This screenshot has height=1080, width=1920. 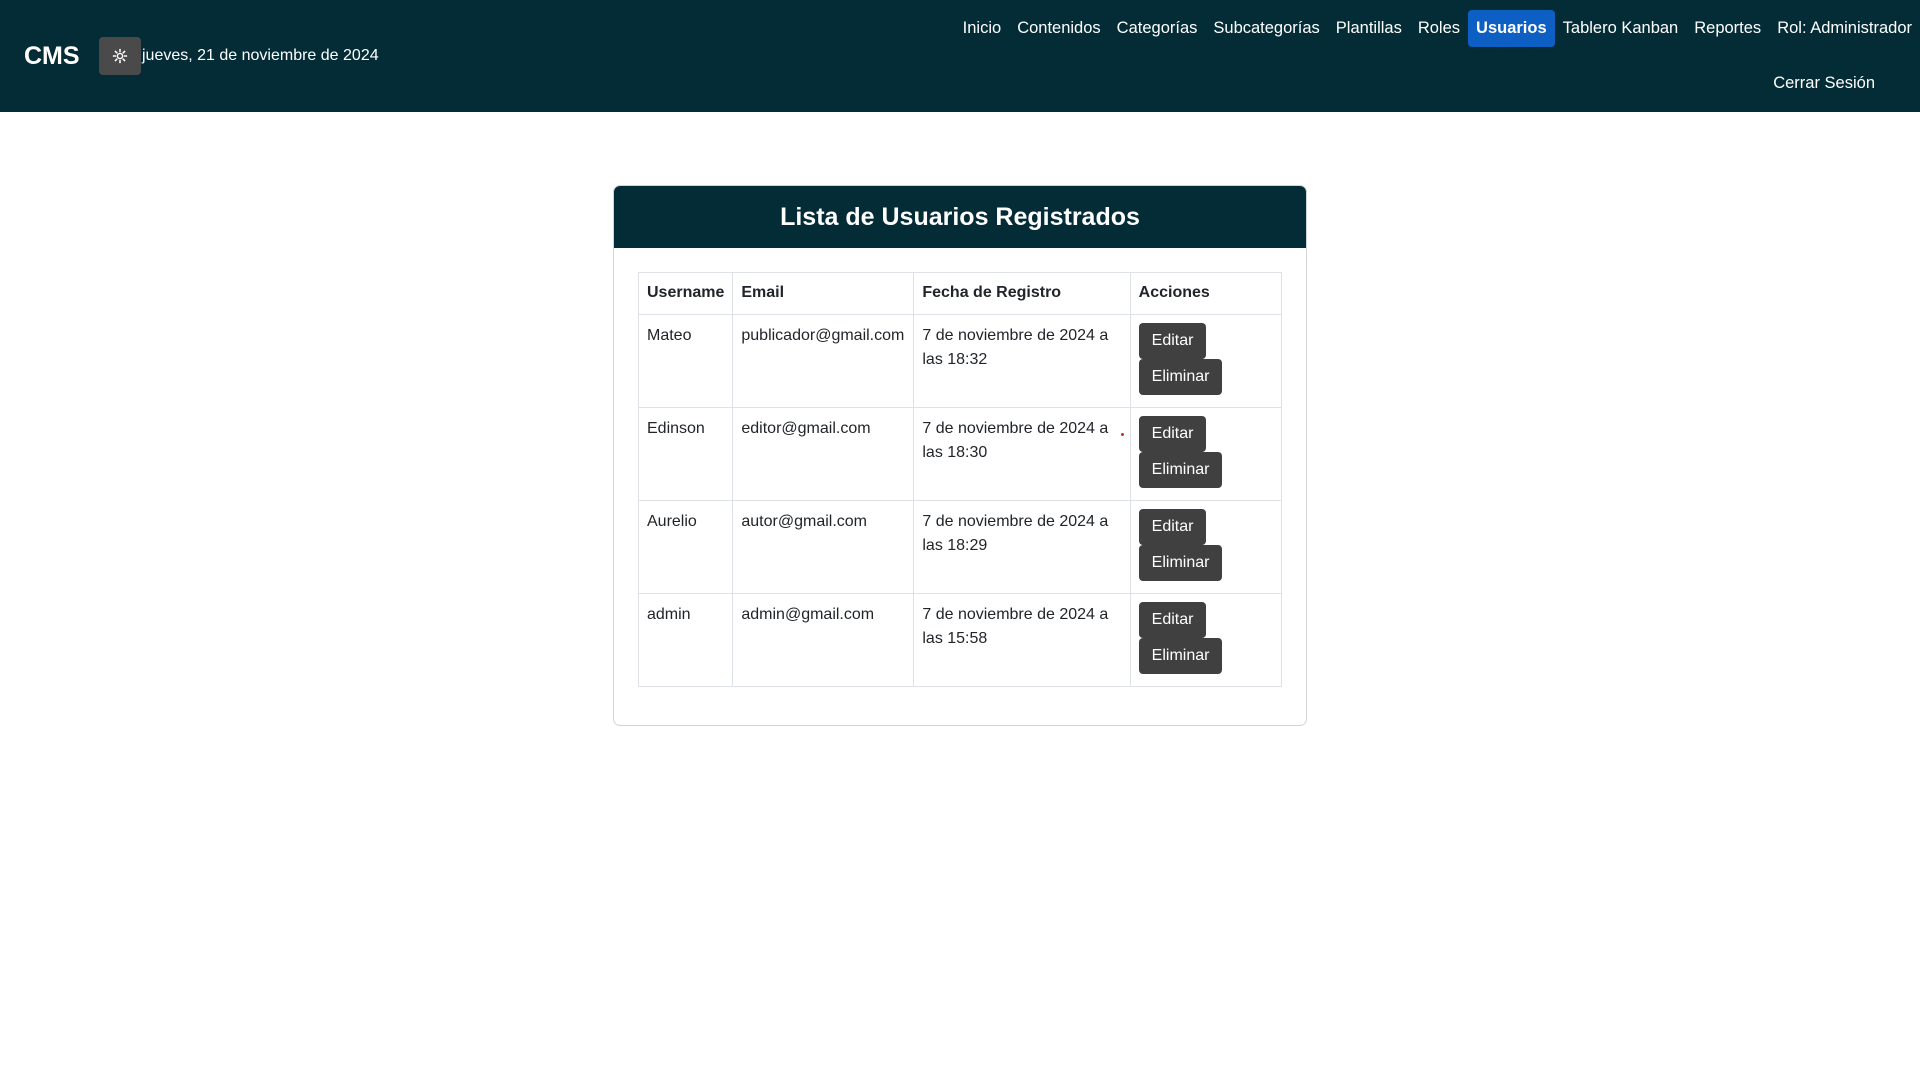 I want to click on nav-item-subcategorias: Subcategorías, so click(x=1266, y=28).